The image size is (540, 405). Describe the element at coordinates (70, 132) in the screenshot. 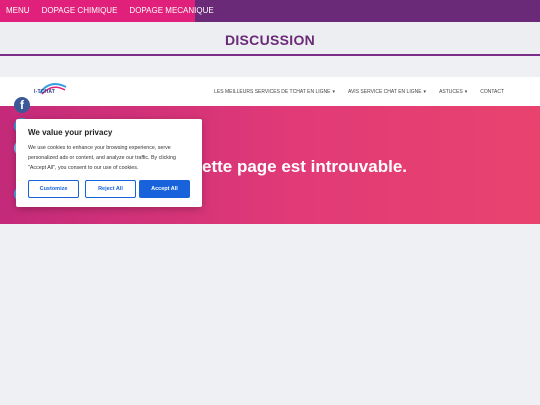

I see `cookie-title: We value your privacy` at that location.